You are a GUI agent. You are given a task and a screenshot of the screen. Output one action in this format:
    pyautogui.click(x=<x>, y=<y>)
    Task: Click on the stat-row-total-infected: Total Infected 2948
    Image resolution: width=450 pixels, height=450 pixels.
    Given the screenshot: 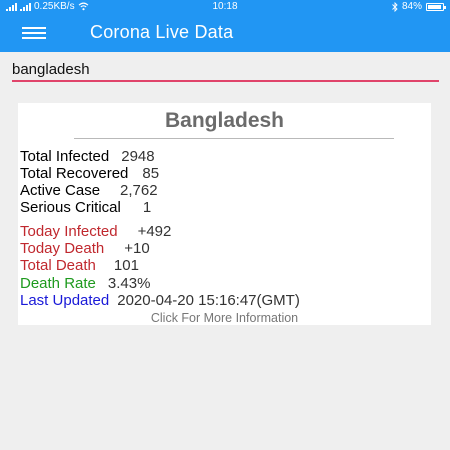 What is the action you would take?
    pyautogui.click(x=87, y=156)
    